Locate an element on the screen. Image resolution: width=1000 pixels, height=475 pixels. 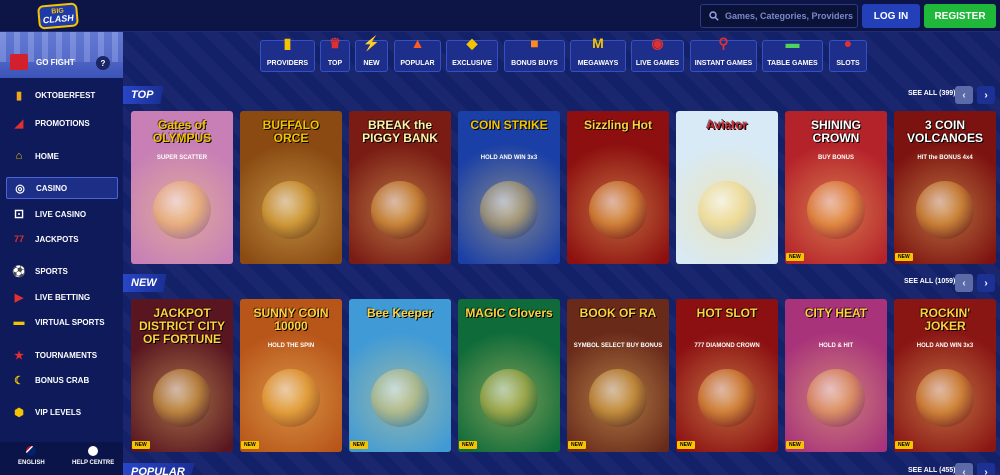
sidebar-item-label: VIRTUAL SPORTS is located at coordinates (70, 322).